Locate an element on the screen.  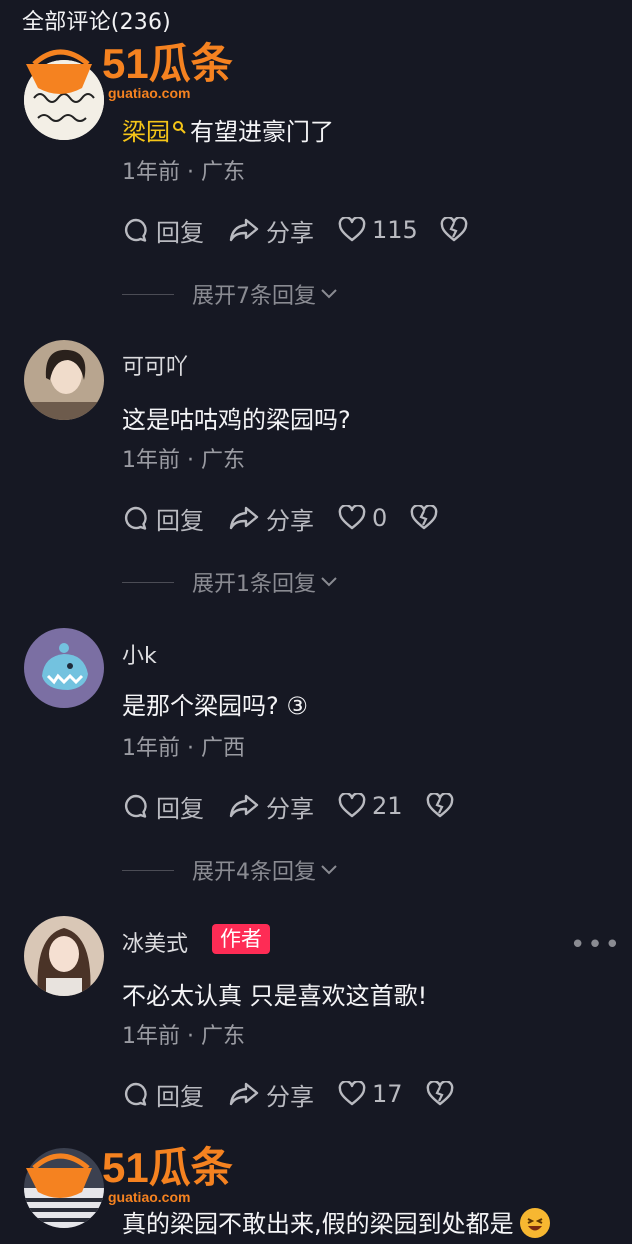
username: 可可吖 is located at coordinates (155, 365).